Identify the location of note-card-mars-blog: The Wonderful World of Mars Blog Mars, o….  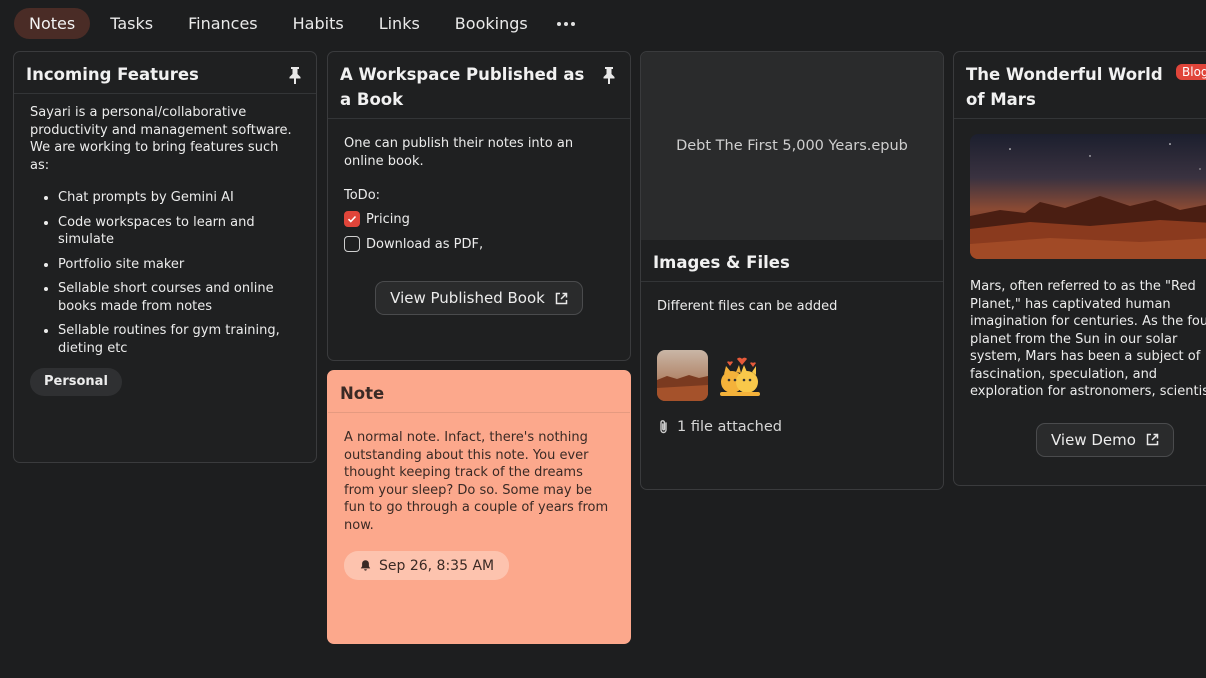
(1079, 268).